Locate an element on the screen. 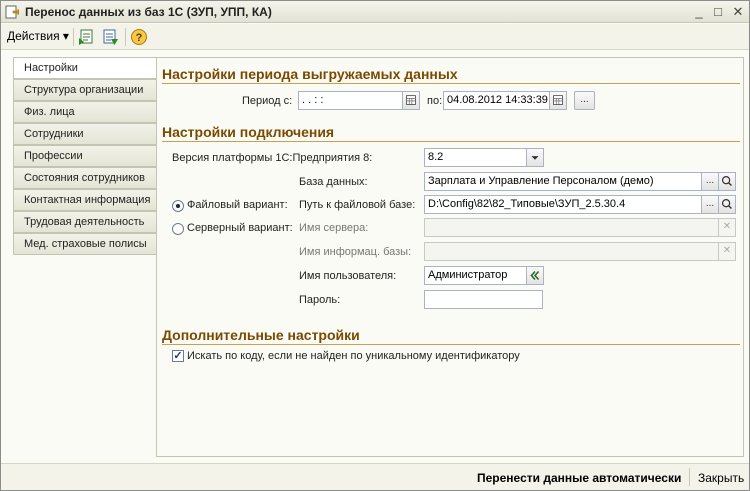 The height and width of the screenshot is (491, 750). double-chevron-left-icon is located at coordinates (535, 275).